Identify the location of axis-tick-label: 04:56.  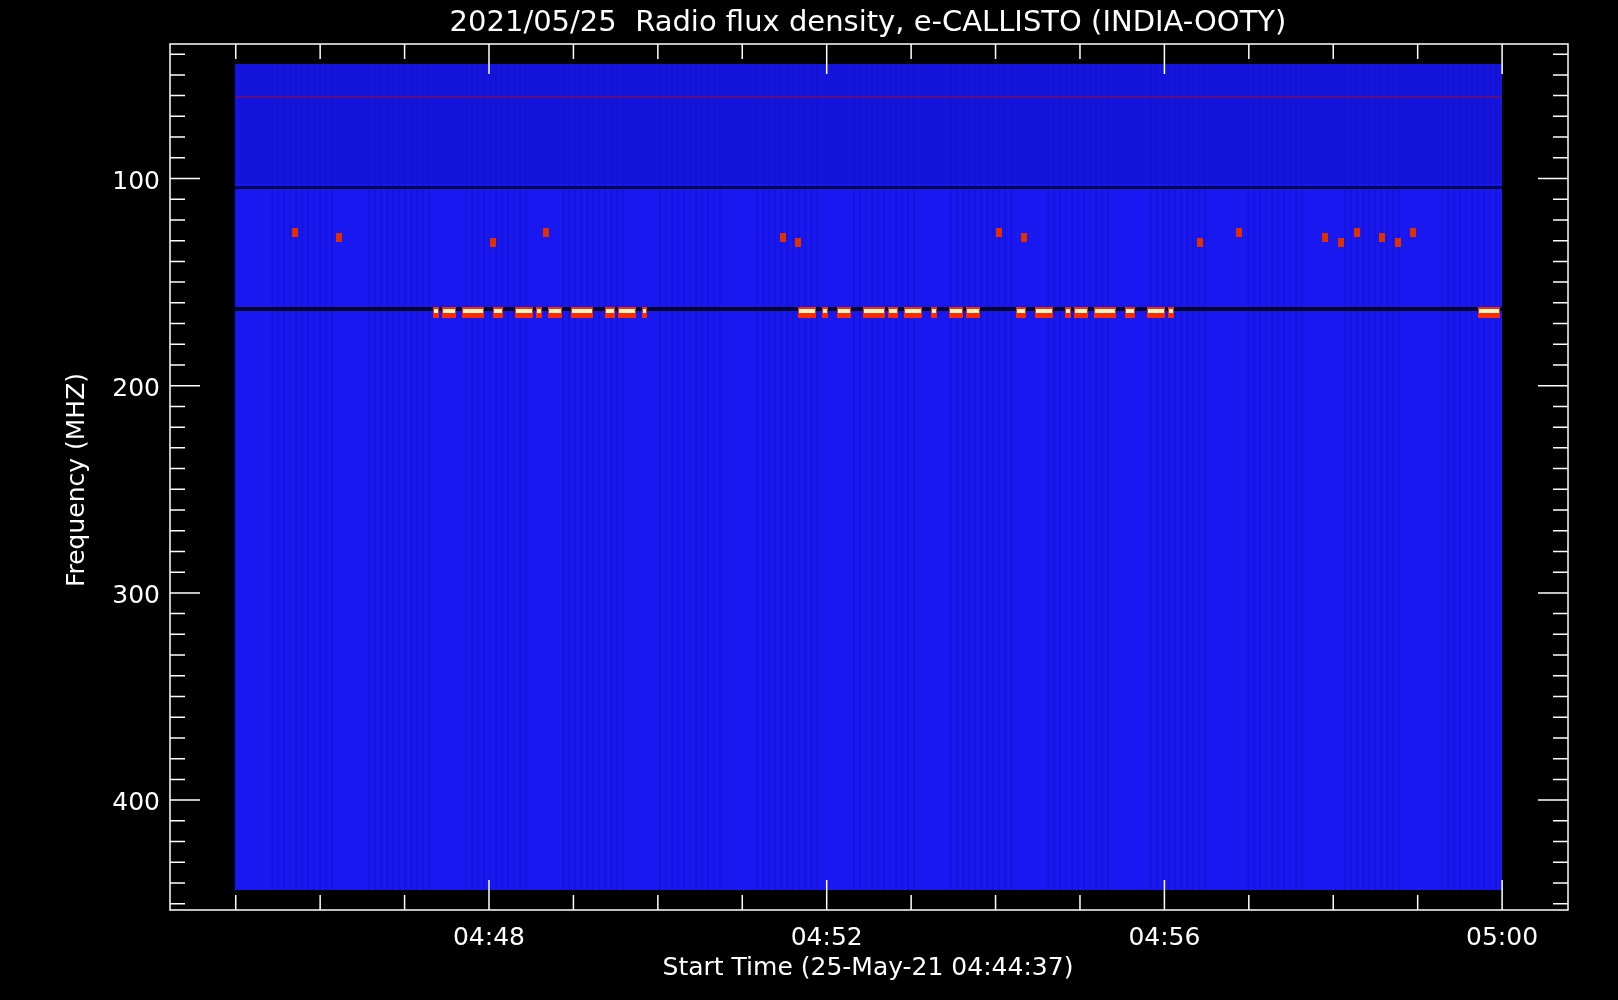
(1164, 936).